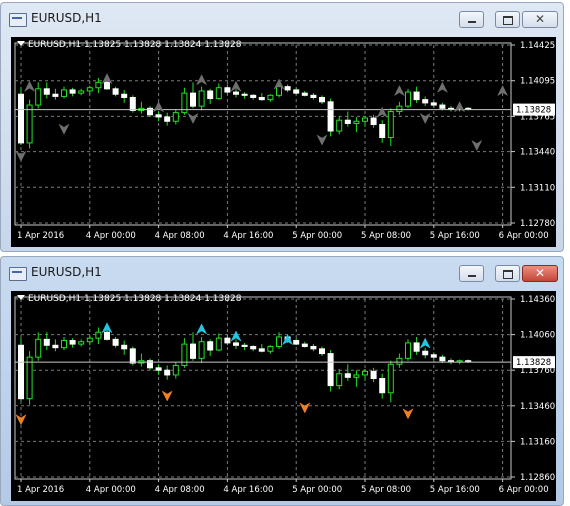  I want to click on time-label: 5 Apr 00:00, so click(317, 236).